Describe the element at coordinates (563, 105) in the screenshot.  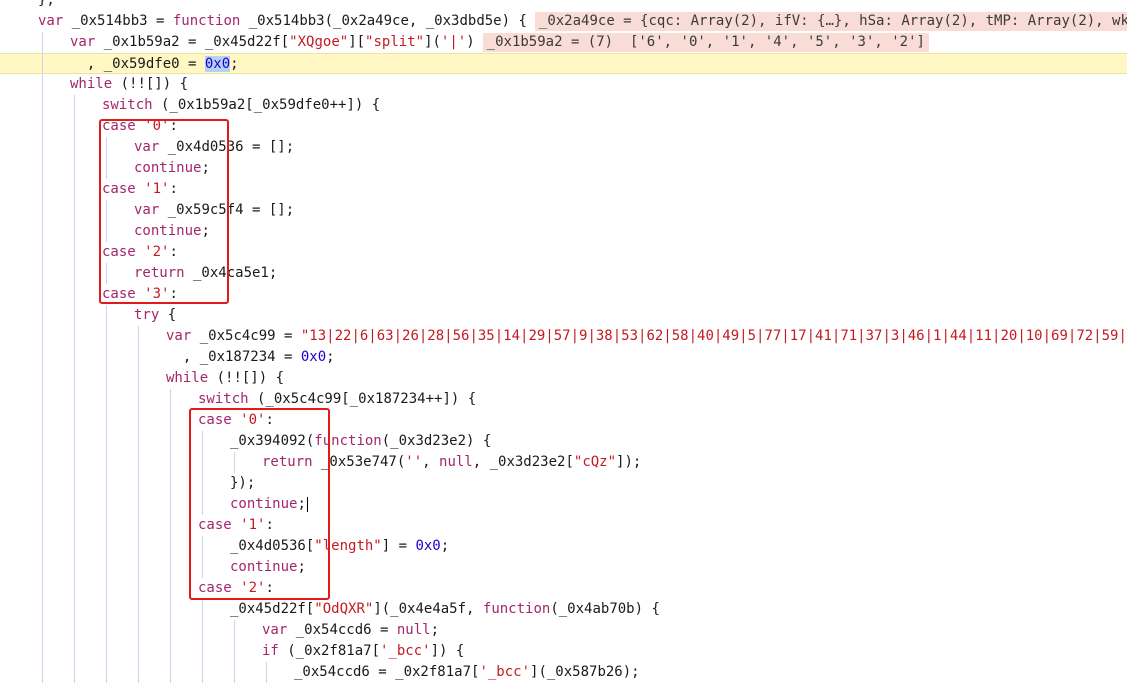
I see `code-line: switch (_0x1b59a2[_0x59dfe0++]) {` at that location.